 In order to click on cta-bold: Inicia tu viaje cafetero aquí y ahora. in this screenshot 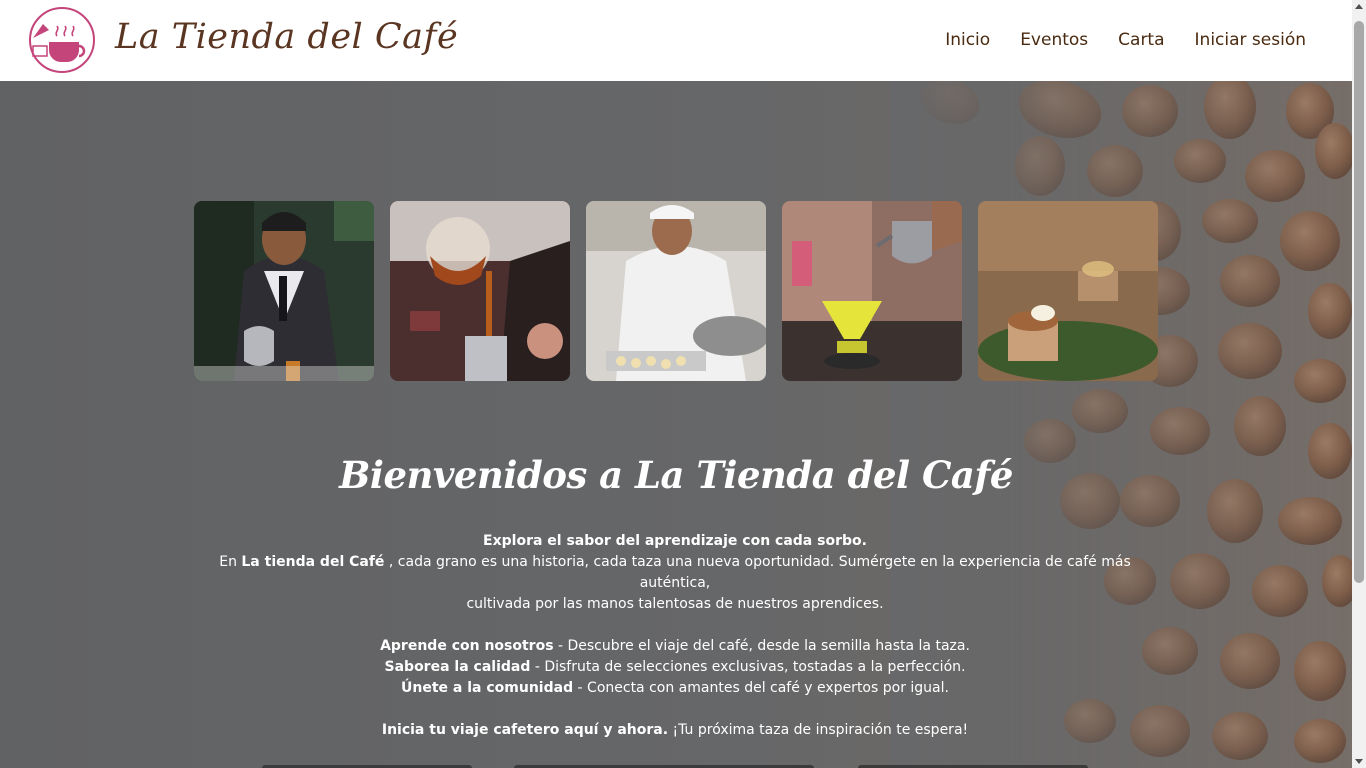, I will do `click(525, 730)`.